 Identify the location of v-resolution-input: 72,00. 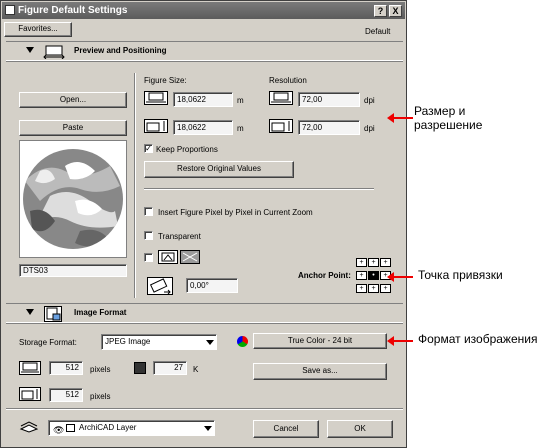
(329, 127).